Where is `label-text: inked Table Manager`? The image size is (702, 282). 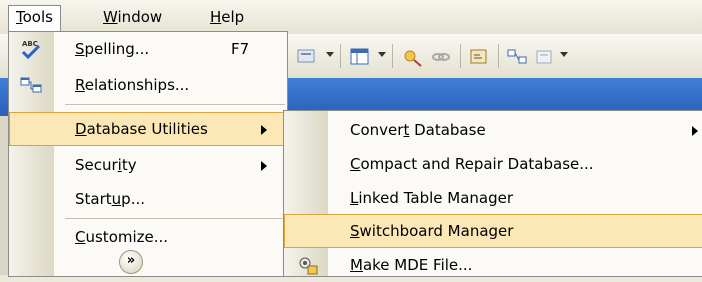 label-text: inked Table Manager is located at coordinates (436, 198).